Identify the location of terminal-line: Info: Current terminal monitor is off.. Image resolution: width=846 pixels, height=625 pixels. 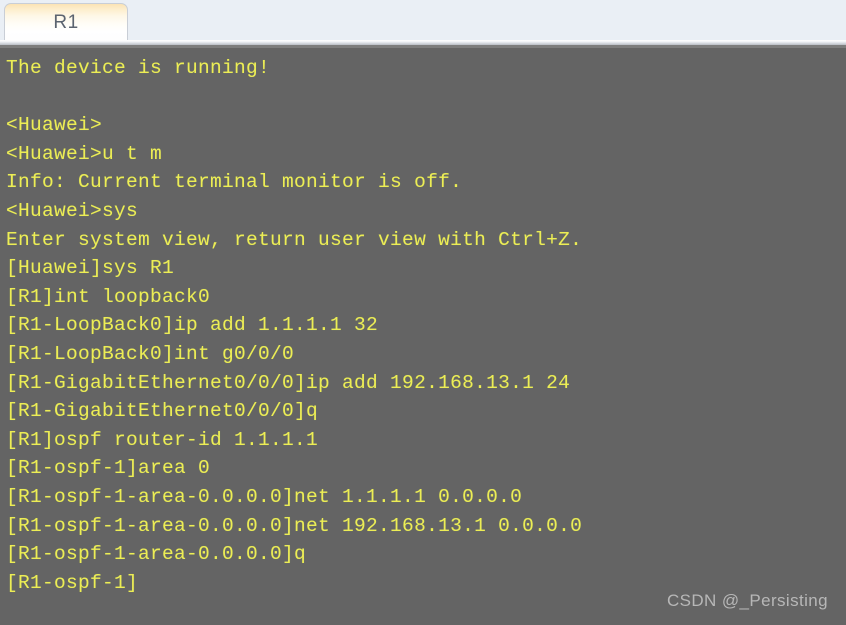
(234, 182).